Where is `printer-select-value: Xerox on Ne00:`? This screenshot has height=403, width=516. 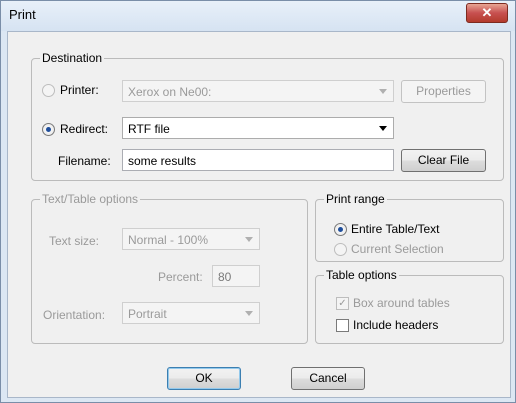
printer-select-value: Xerox on Ne00: is located at coordinates (170, 92).